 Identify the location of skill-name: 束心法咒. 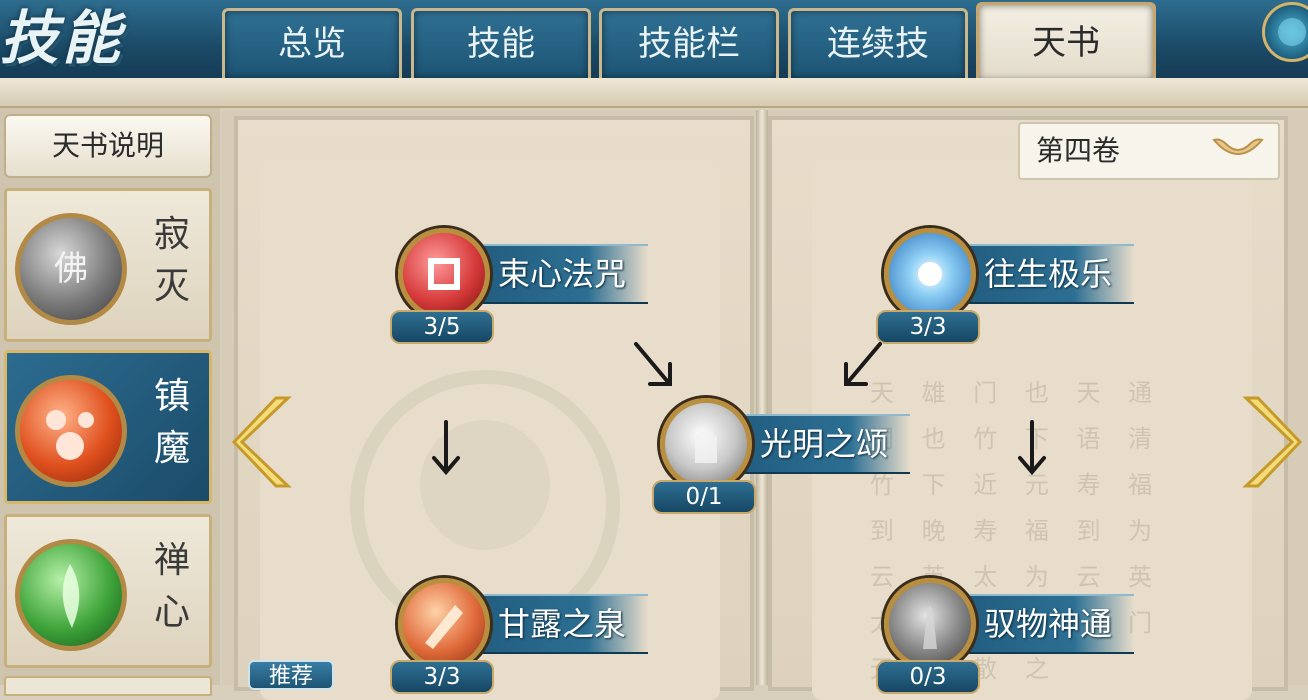
(562, 274).